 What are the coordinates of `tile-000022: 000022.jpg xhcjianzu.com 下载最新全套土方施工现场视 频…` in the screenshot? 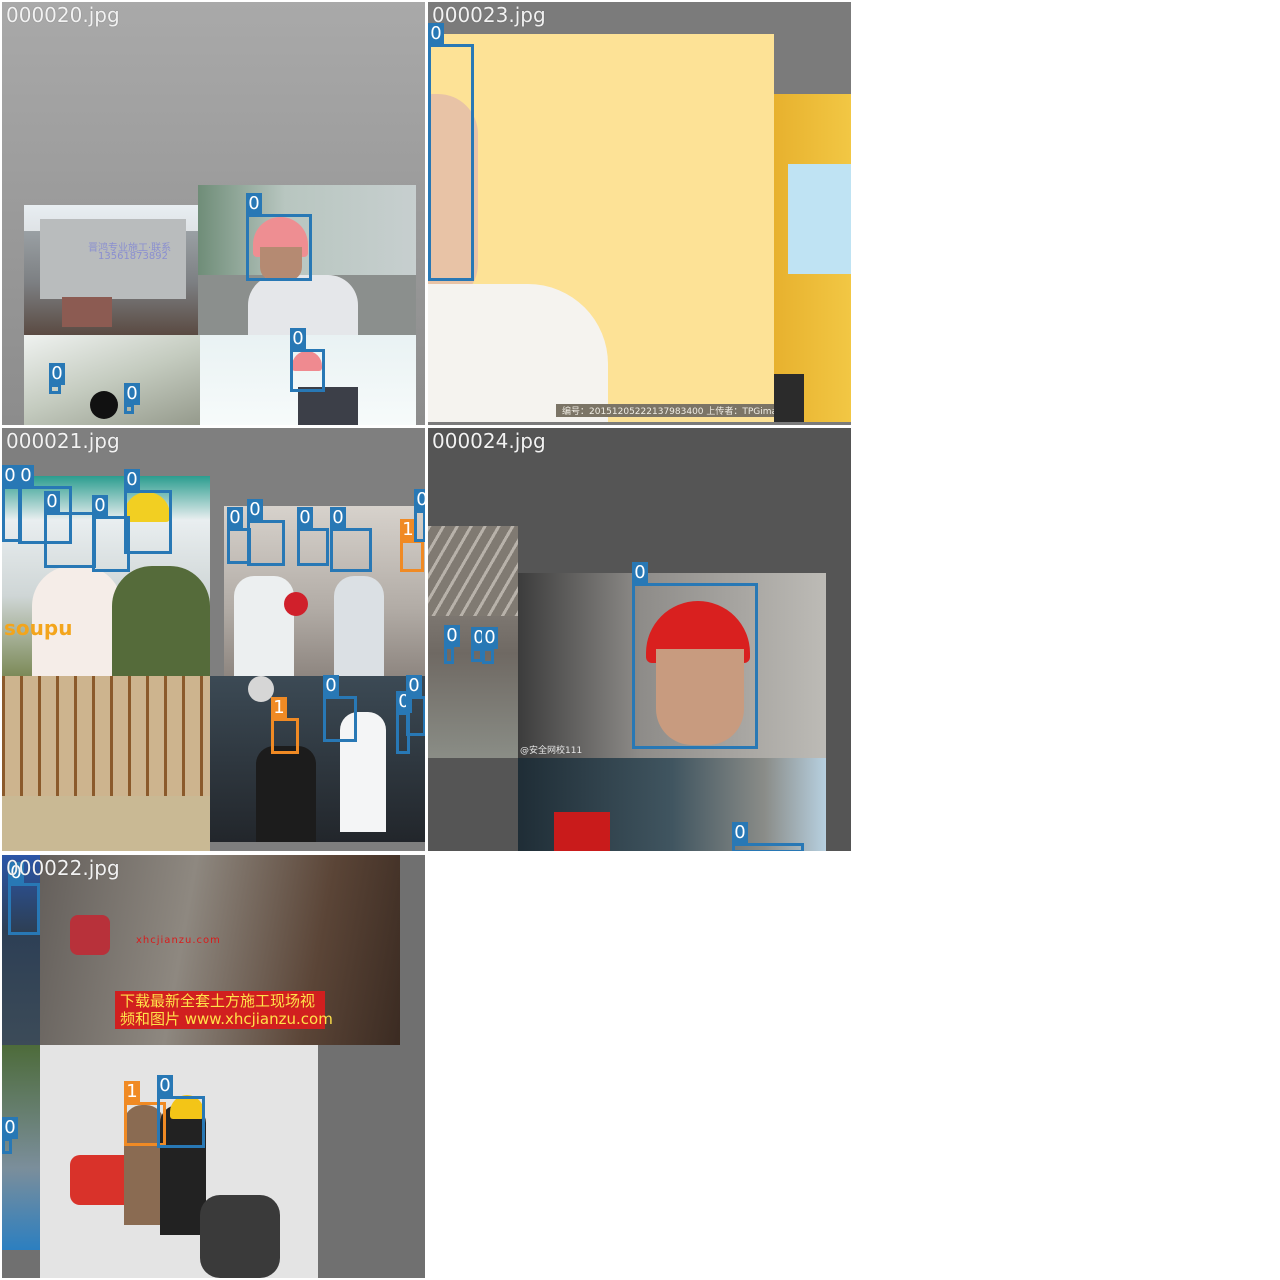 It's located at (213, 1066).